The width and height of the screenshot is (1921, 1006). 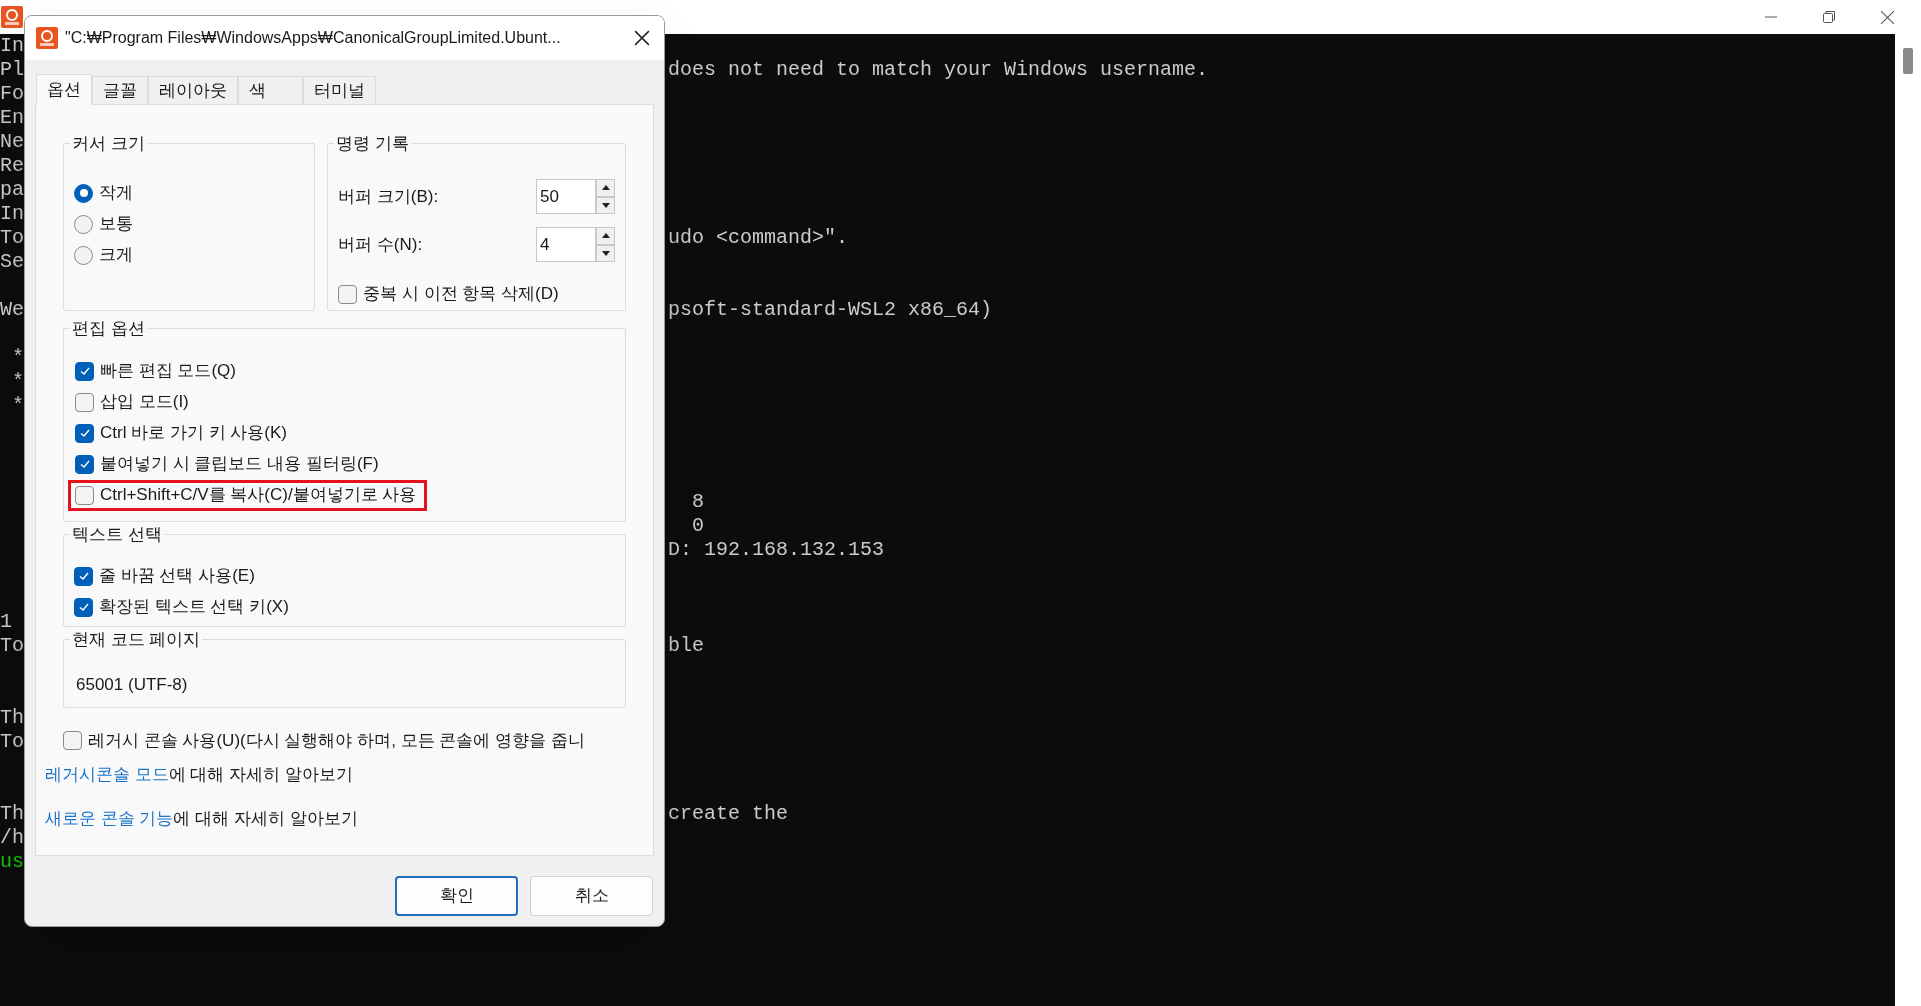 What do you see at coordinates (108, 328) in the screenshot?
I see `group-title: 편집 옵션` at bounding box center [108, 328].